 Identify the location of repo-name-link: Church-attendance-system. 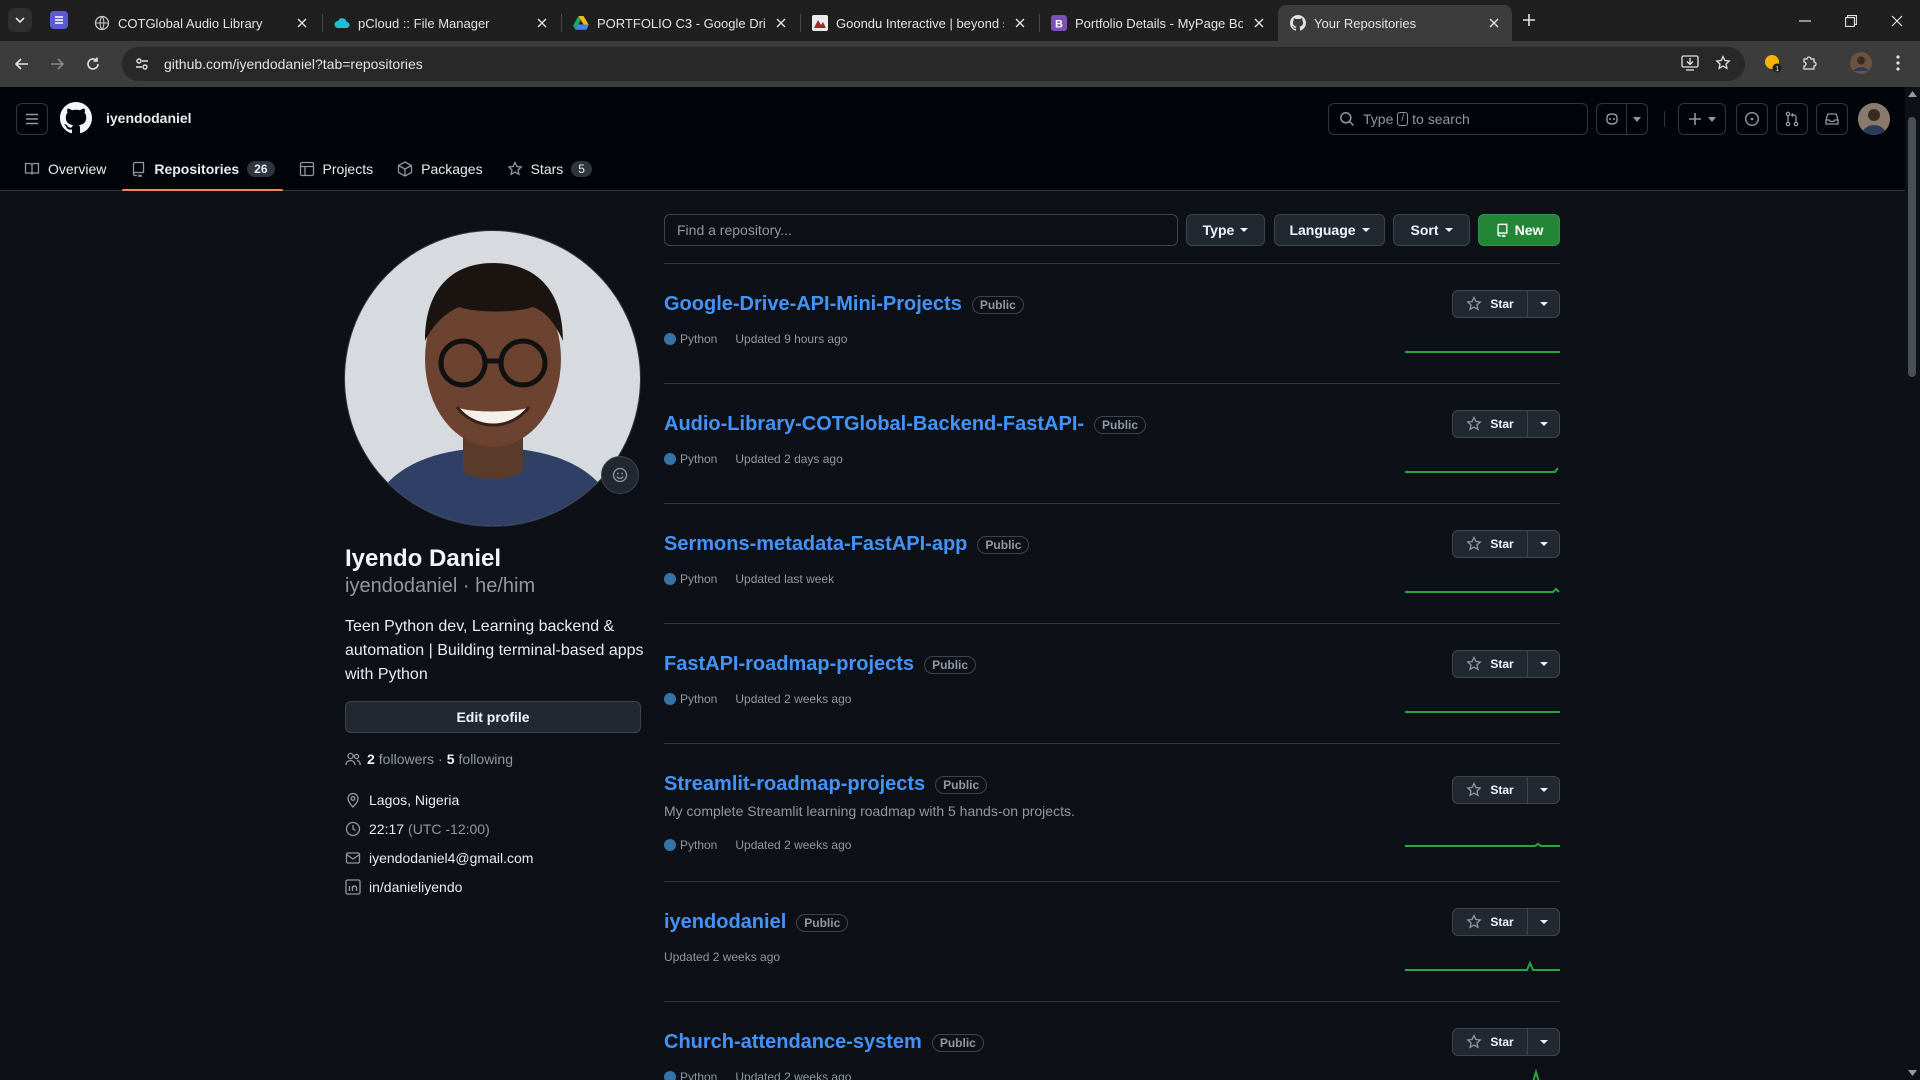
(793, 1042).